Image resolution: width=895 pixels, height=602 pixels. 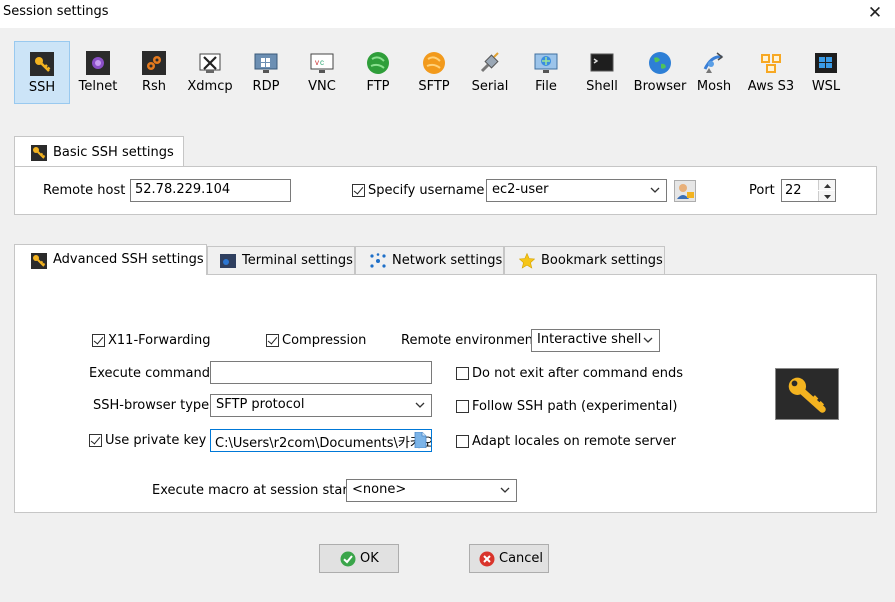 I want to click on private-key-path-input: C:\Users\r2com\Documents\카카오, so click(x=321, y=440).